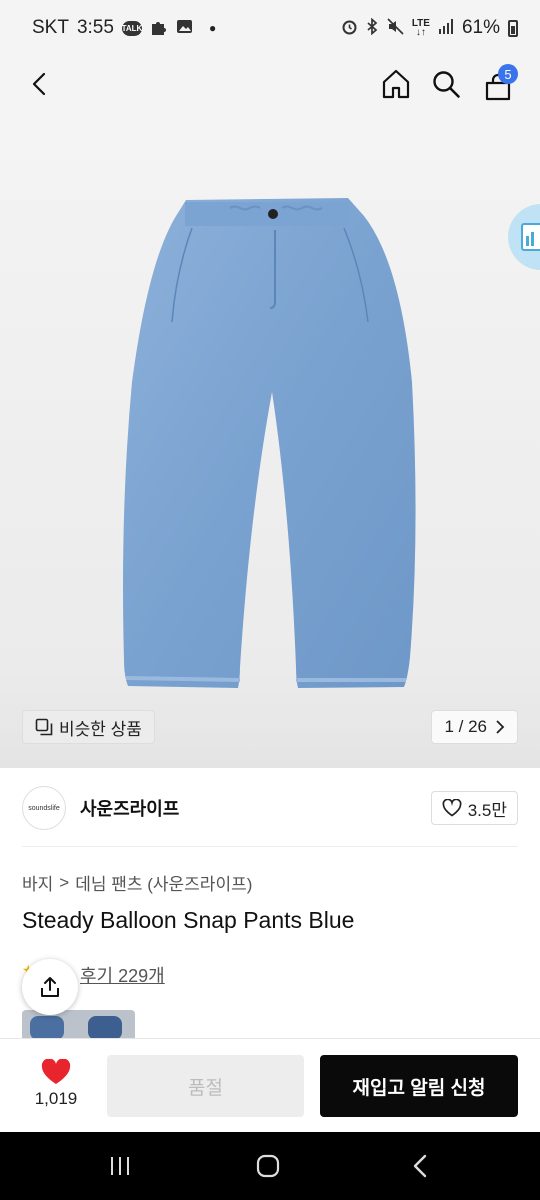  I want to click on breadcrumb: 바지 > 데님 팬츠 (사운즈라이프), so click(137, 882).